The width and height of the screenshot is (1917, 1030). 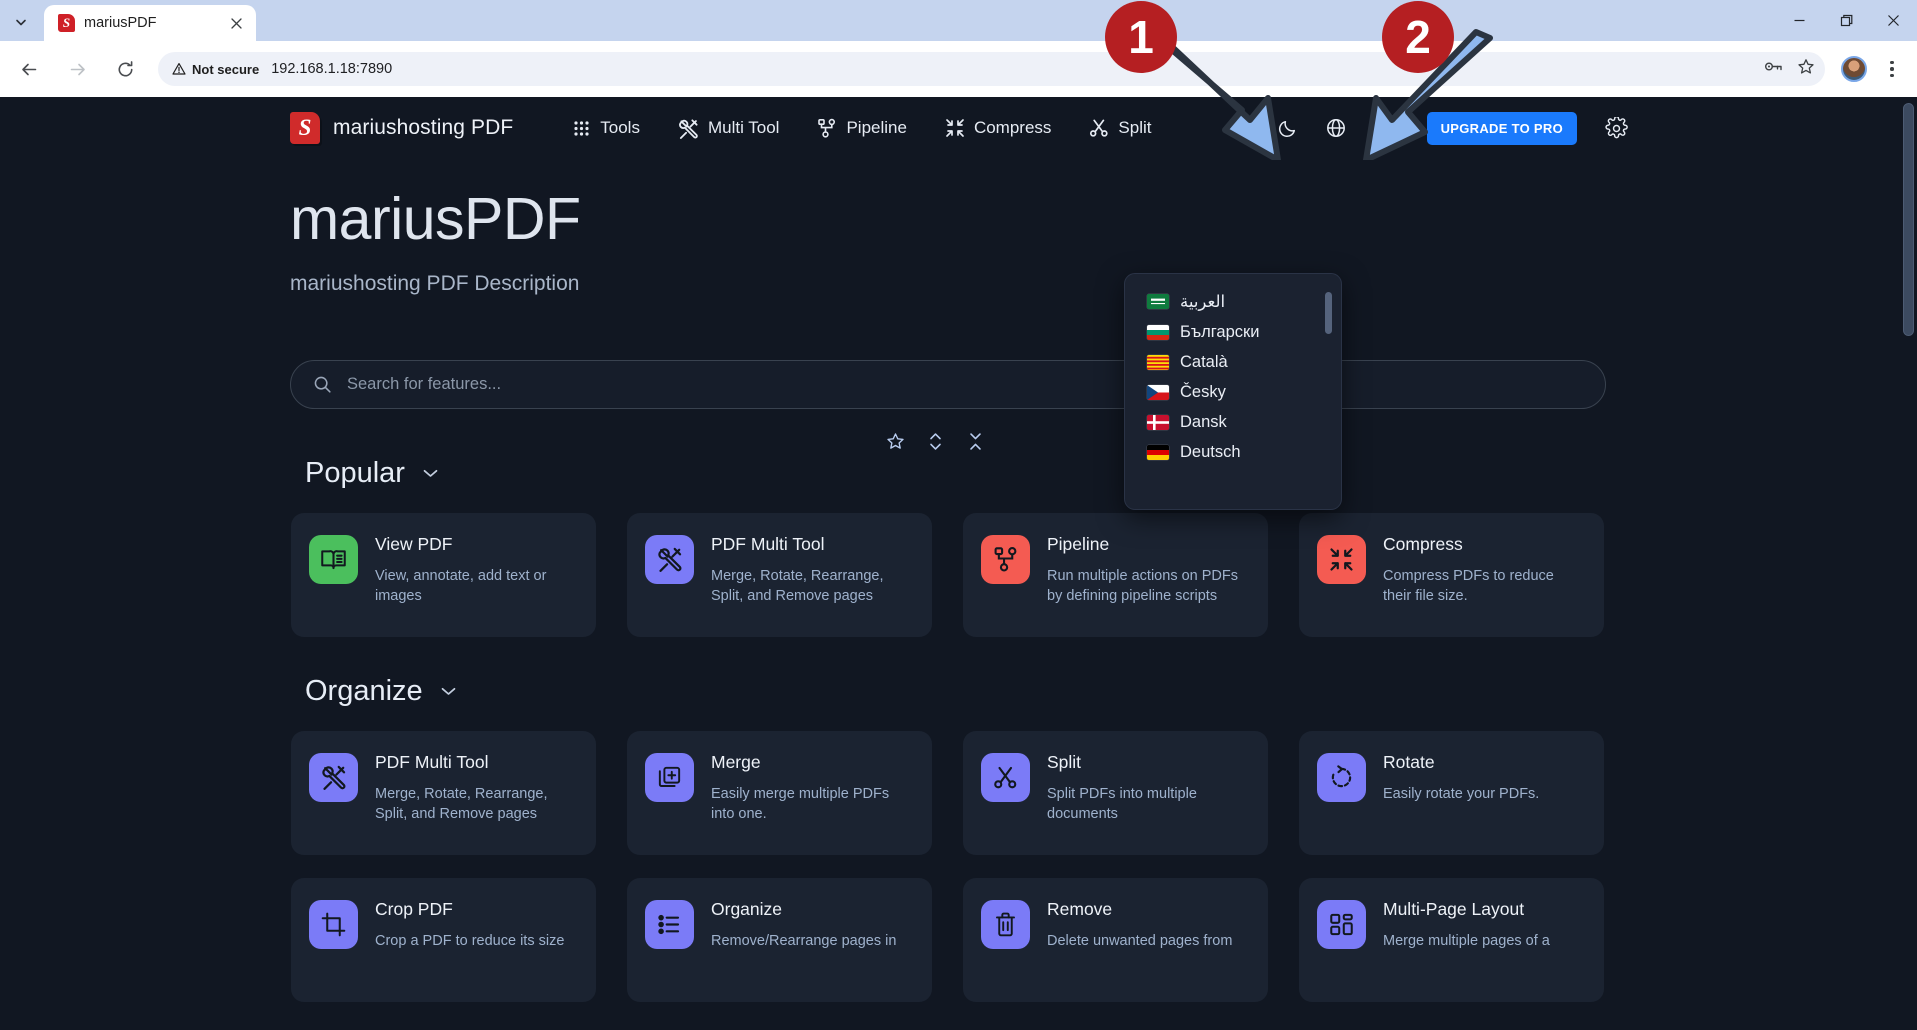 I want to click on list-icon, so click(x=669, y=924).